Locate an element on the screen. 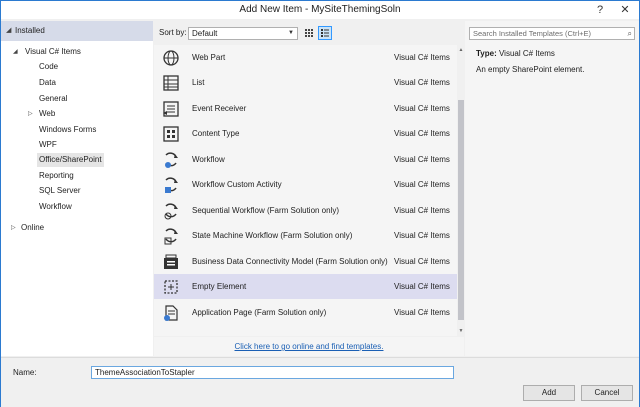  search-icon: ⌕ is located at coordinates (630, 33).